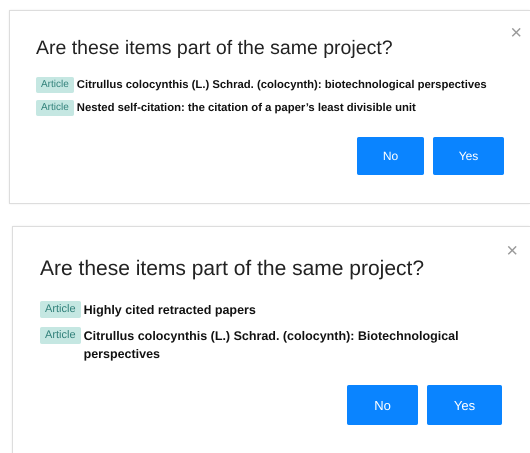  Describe the element at coordinates (246, 108) in the screenshot. I see `item-title: Nested self-citation: the citation of a paper’s least divisible unit` at that location.